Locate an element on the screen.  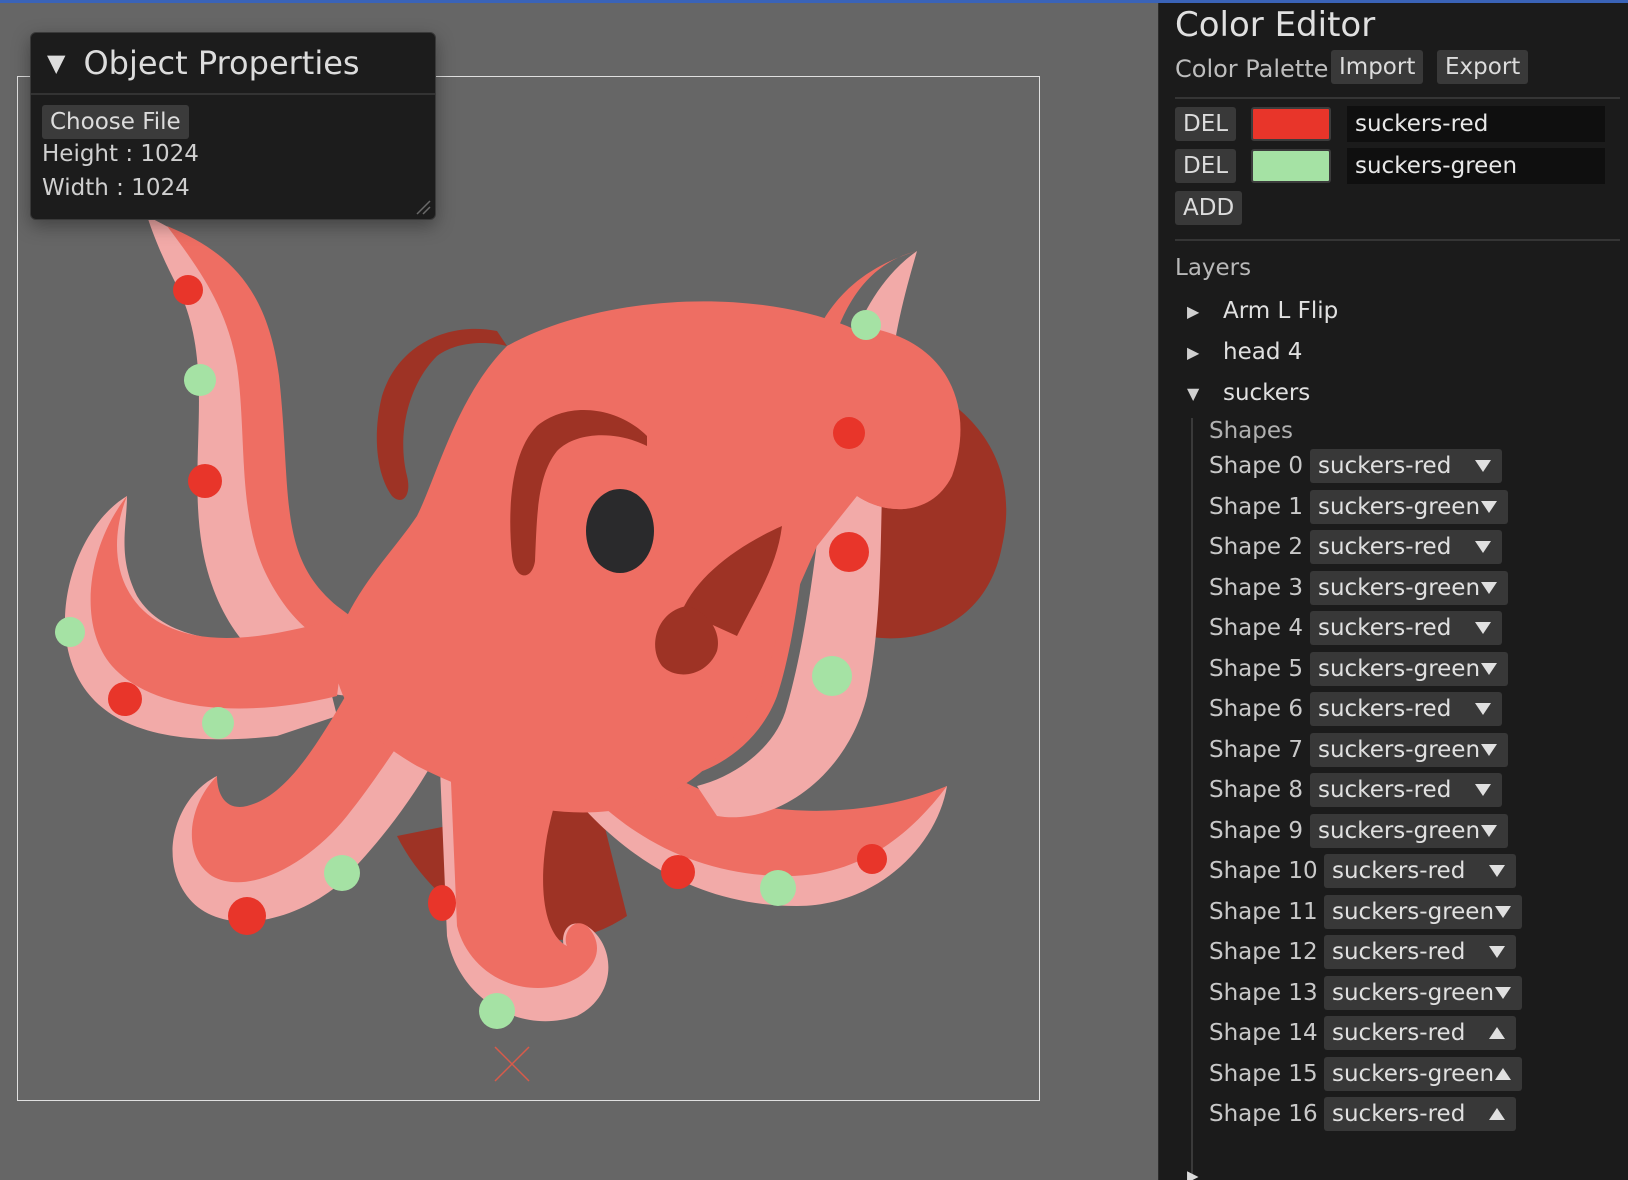
shape-label: Shape 7 is located at coordinates (1256, 749).